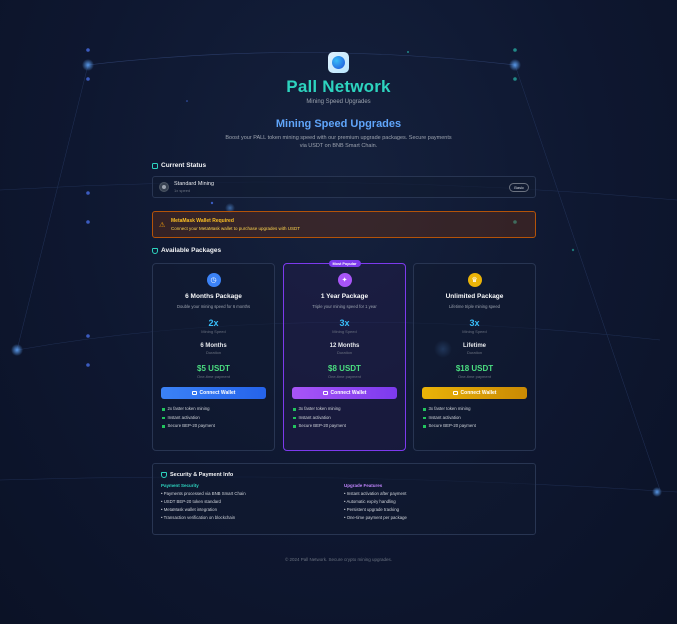 This screenshot has height=624, width=677. I want to click on most-popular-badge: Most Popular, so click(344, 263).